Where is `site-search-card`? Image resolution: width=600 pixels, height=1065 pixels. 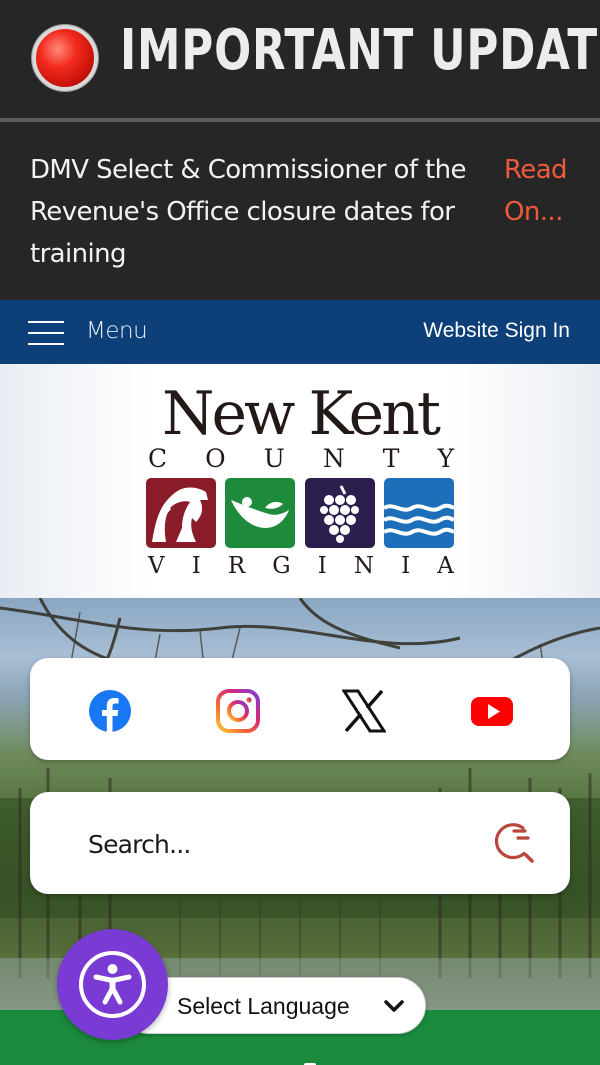
site-search-card is located at coordinates (300, 843).